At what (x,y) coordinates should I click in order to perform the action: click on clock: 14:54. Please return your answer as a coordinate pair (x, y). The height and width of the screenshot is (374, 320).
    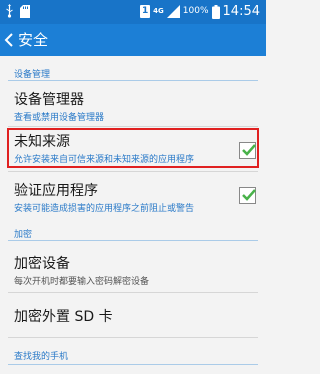
    Looking at the image, I should click on (241, 11).